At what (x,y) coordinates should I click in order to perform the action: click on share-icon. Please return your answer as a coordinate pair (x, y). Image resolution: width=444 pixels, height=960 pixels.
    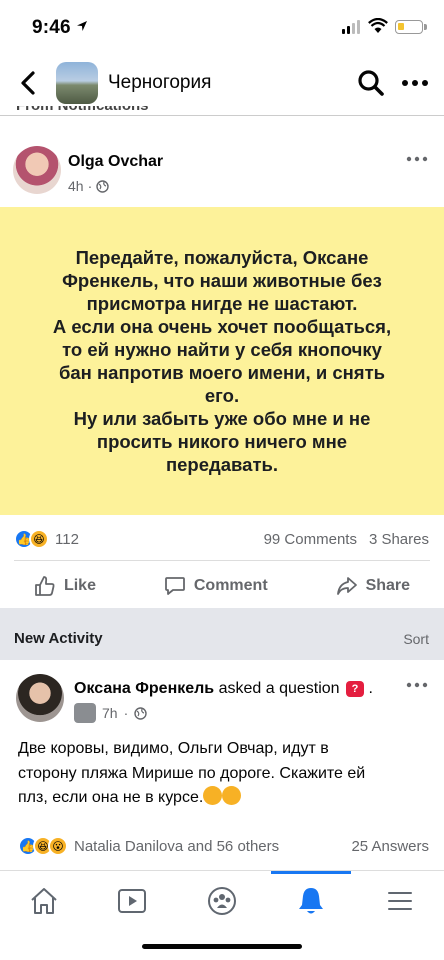
    Looking at the image, I should click on (346, 586).